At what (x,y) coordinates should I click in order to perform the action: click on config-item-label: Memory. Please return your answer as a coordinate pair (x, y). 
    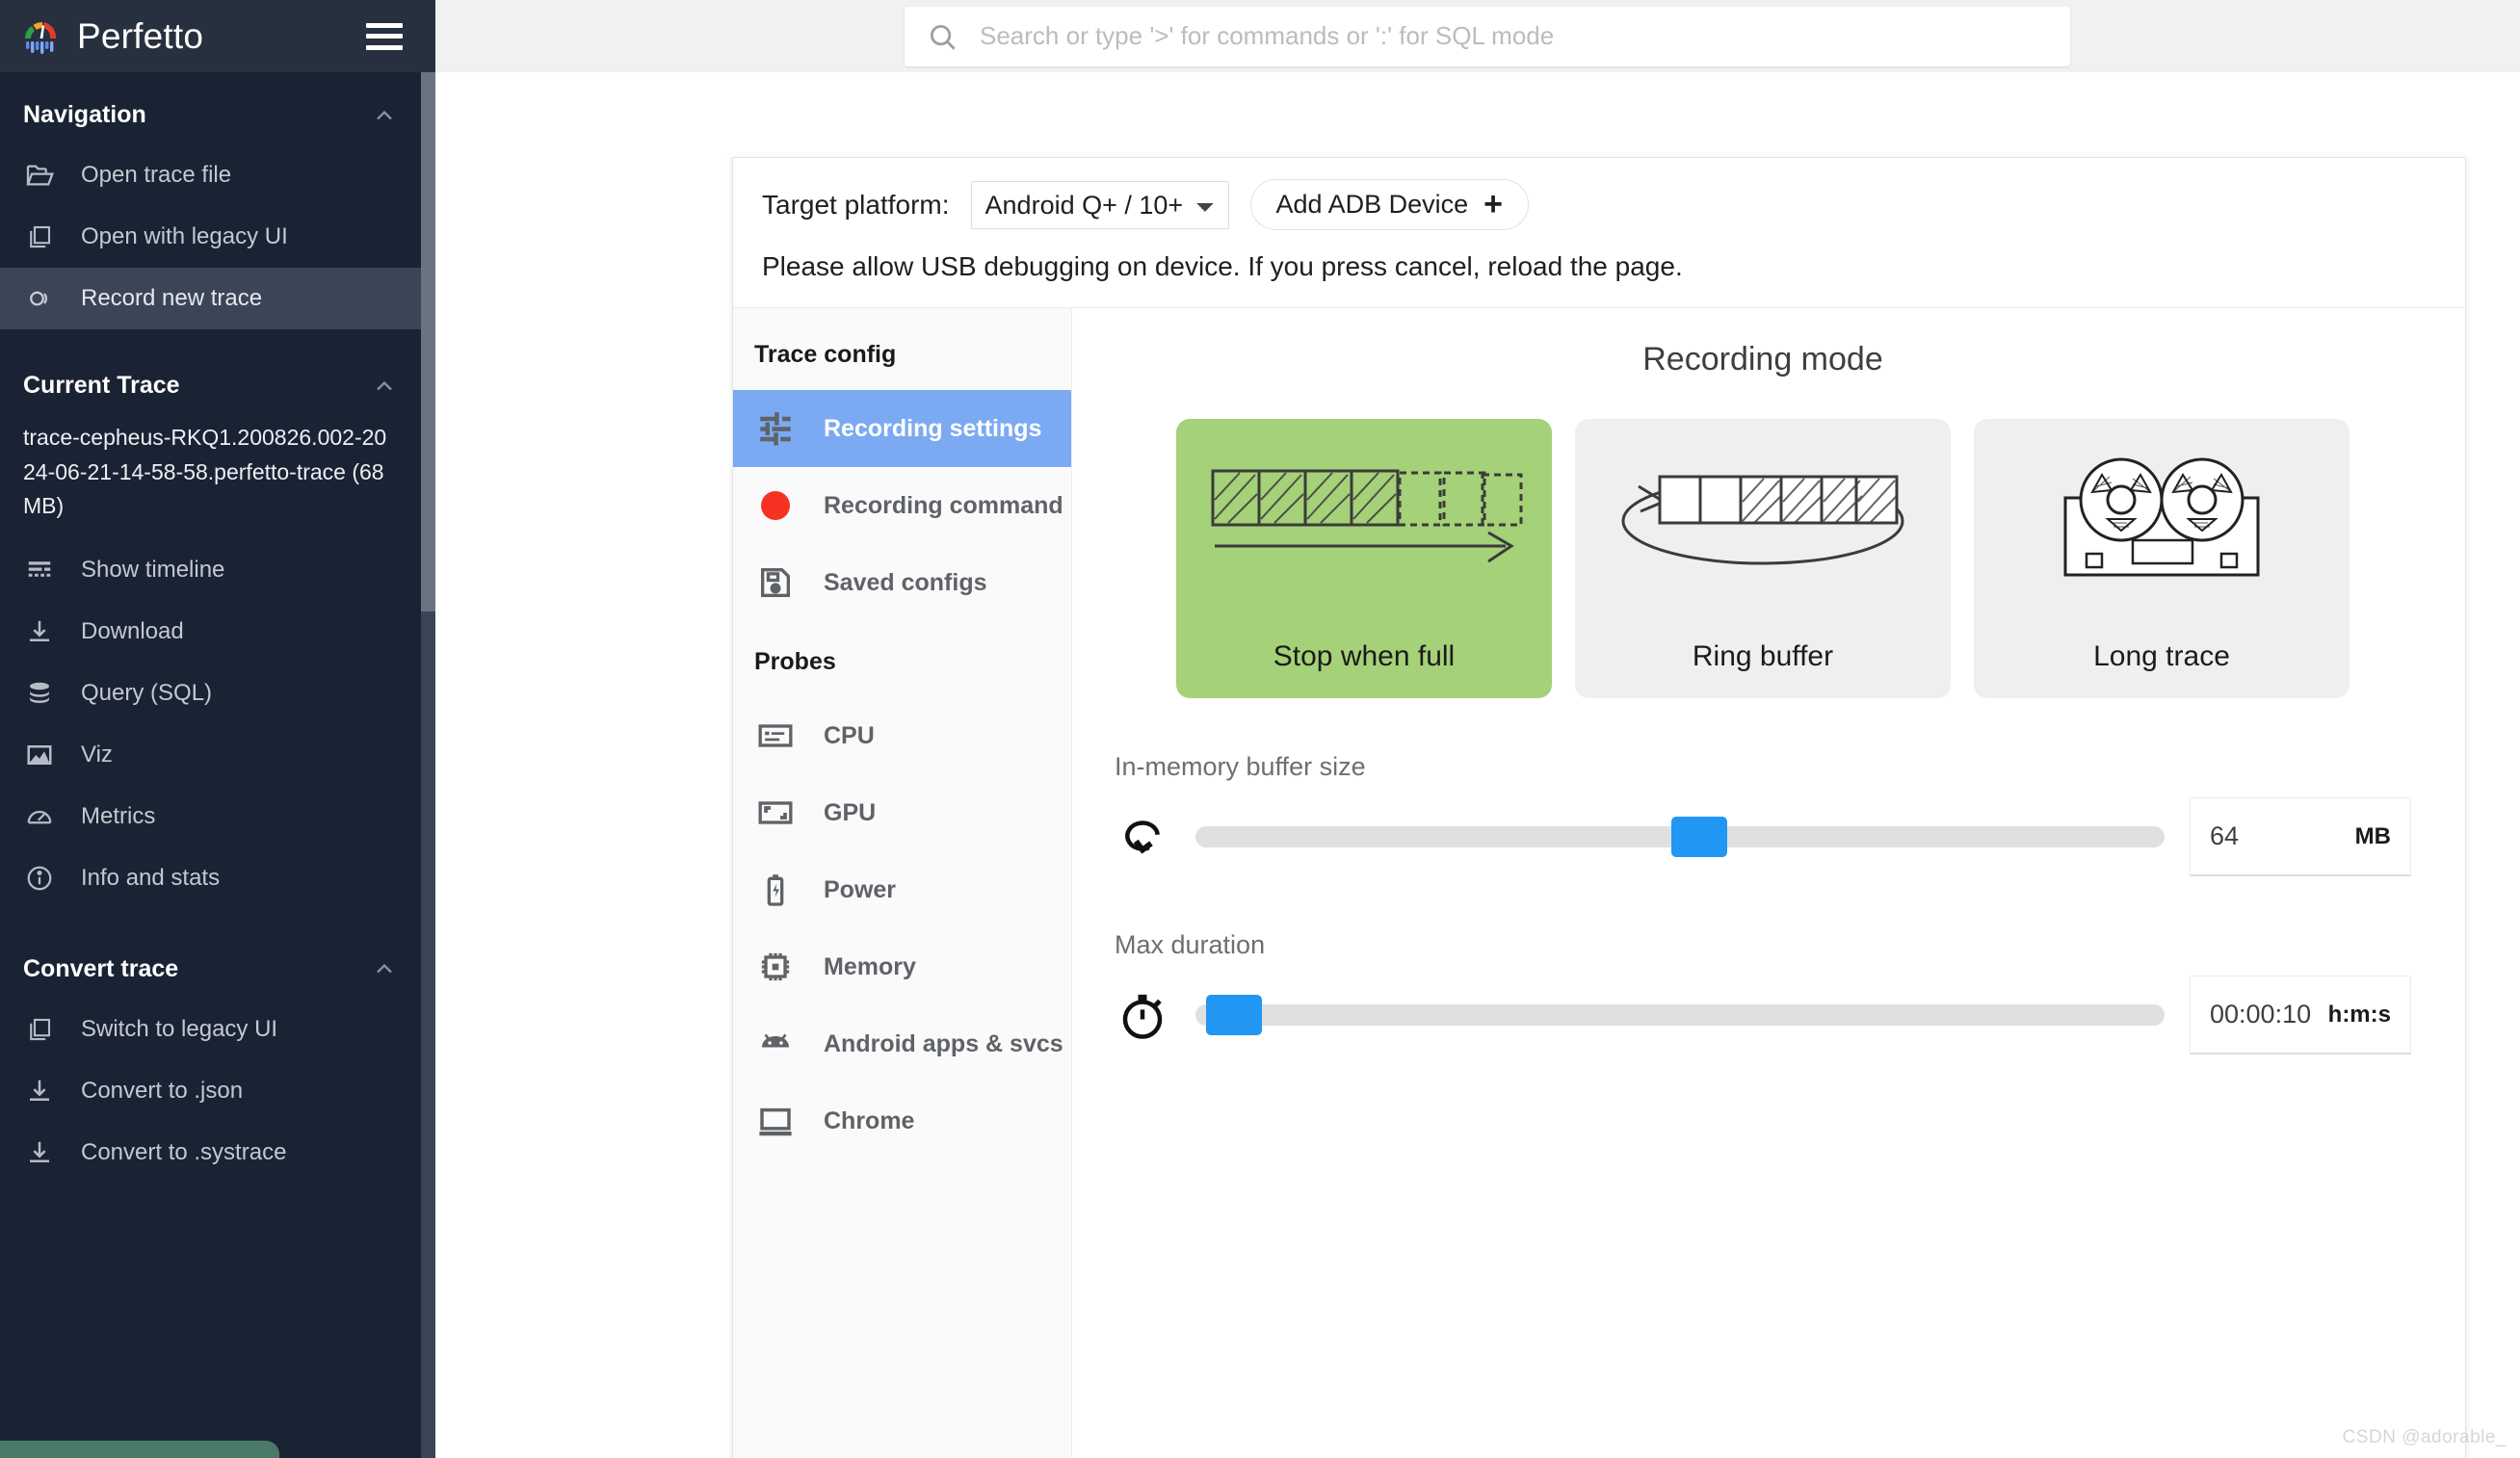
    Looking at the image, I should click on (870, 966).